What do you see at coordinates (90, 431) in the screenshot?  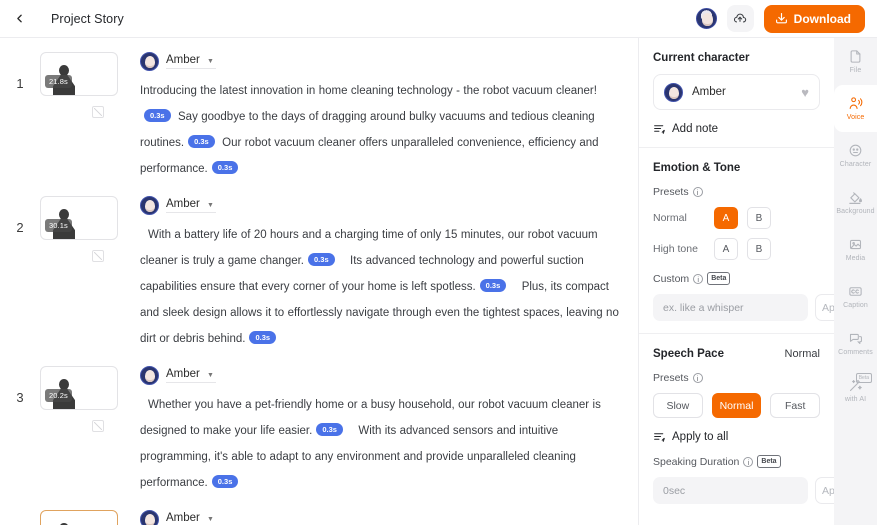 I see `scene-thumbnail-column: 20.2s` at bounding box center [90, 431].